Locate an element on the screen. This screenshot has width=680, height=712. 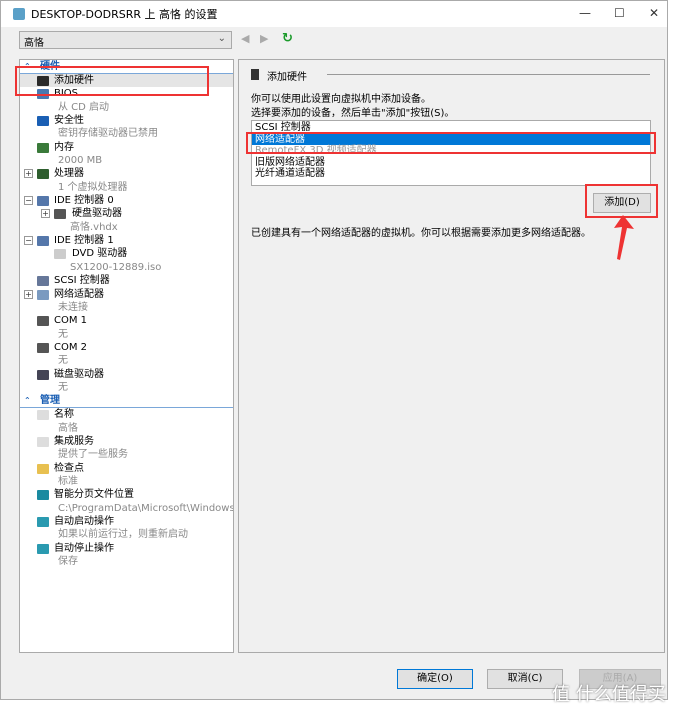
tree-item-detail: 标准 is located at coordinates (68, 481).